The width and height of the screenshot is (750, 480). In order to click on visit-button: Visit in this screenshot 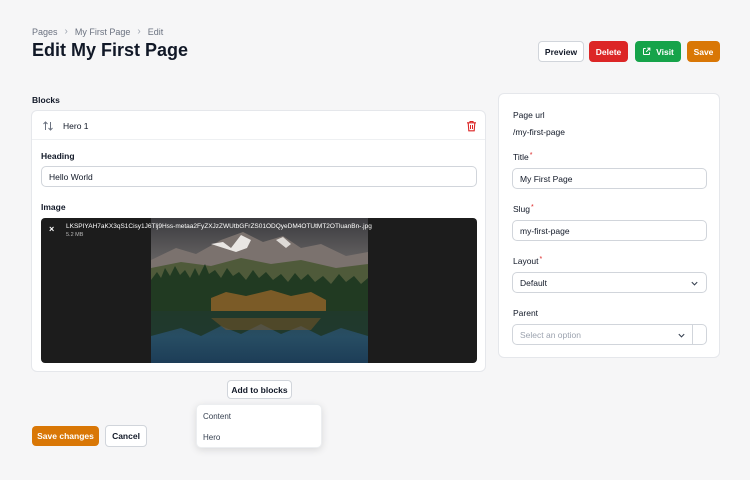, I will do `click(658, 51)`.